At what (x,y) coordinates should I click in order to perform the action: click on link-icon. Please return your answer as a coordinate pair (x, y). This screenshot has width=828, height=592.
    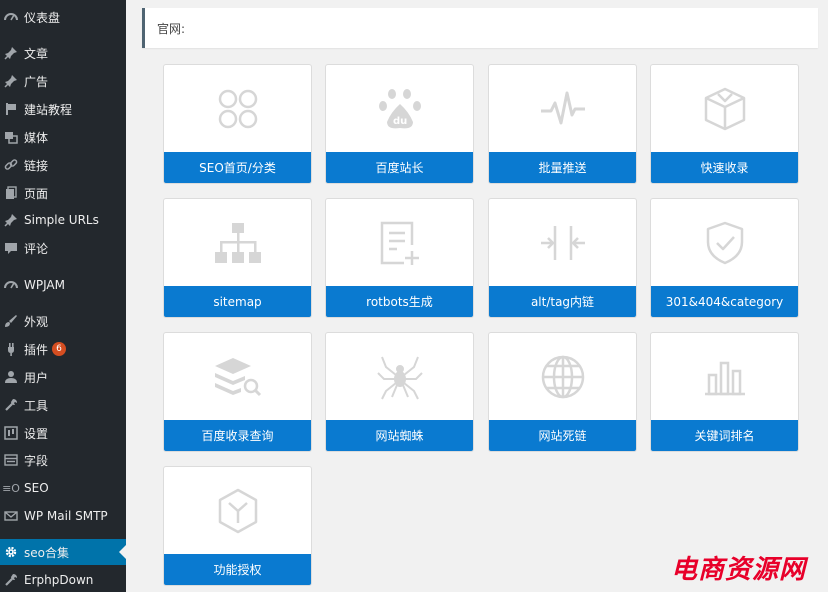
    Looking at the image, I should click on (11, 165).